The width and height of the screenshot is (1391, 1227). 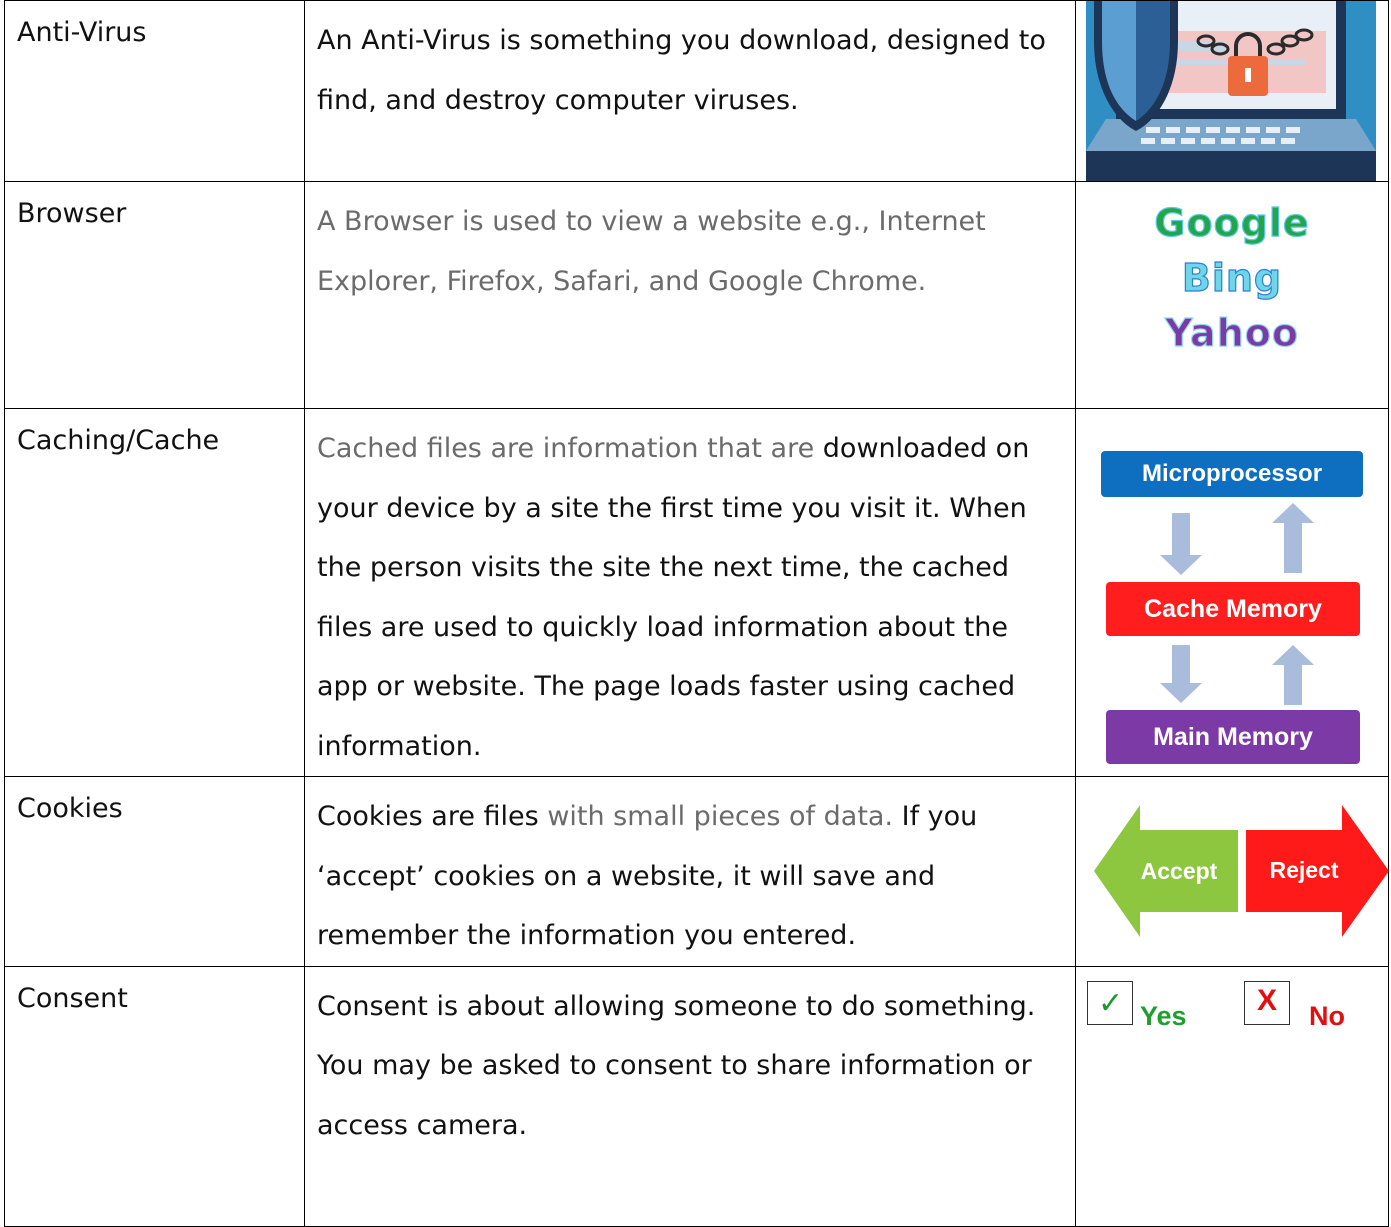 What do you see at coordinates (1327, 1015) in the screenshot?
I see `no-label: No` at bounding box center [1327, 1015].